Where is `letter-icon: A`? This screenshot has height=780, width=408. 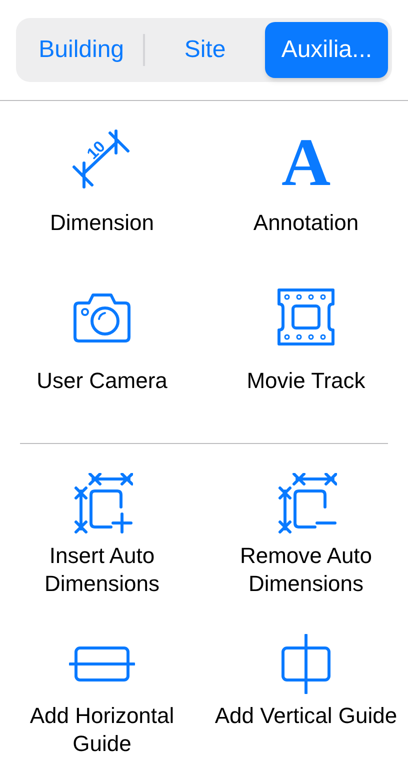
letter-icon: A is located at coordinates (306, 159).